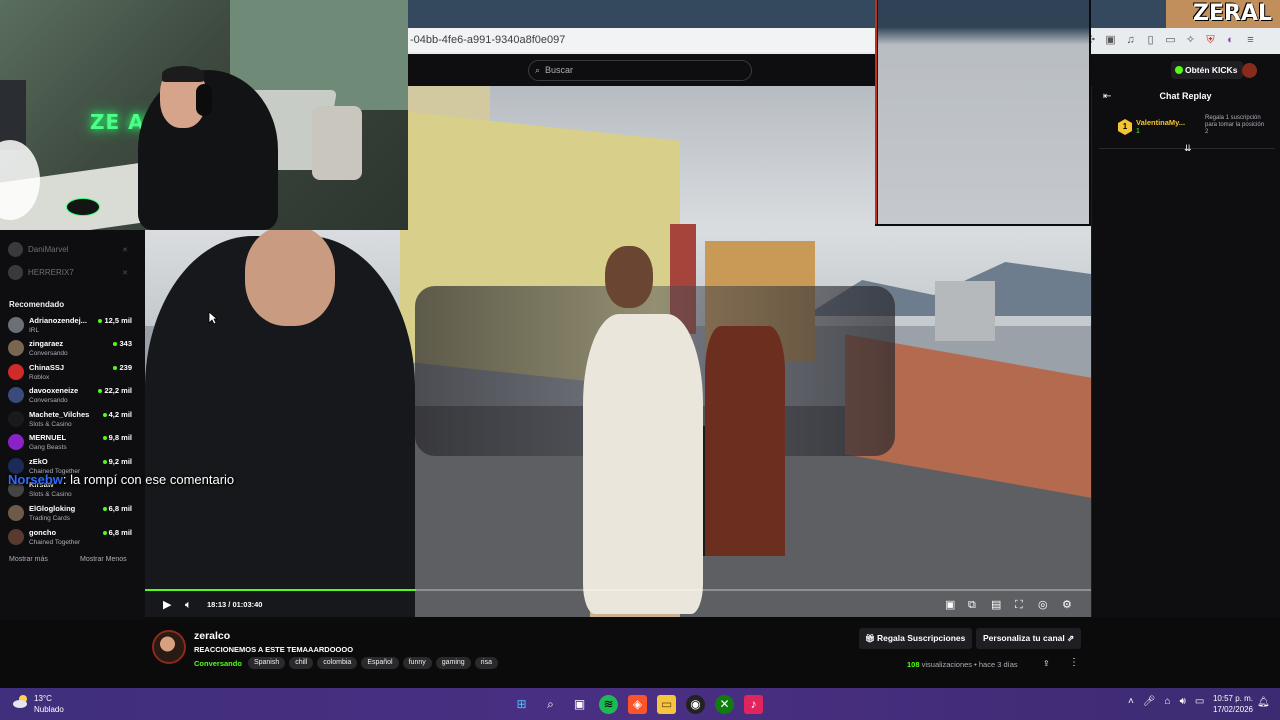  I want to click on channel-name: zeralco, so click(212, 636).